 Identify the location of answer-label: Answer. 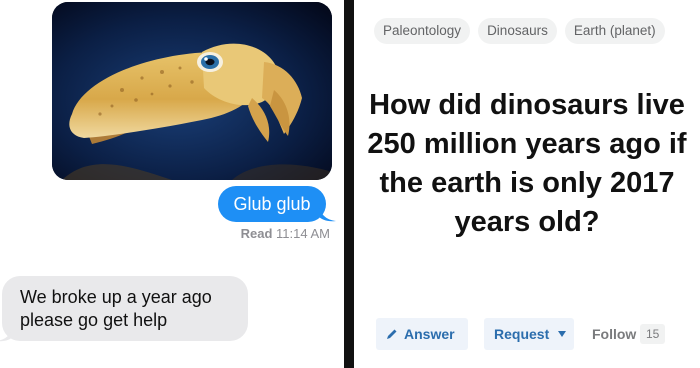
(429, 334).